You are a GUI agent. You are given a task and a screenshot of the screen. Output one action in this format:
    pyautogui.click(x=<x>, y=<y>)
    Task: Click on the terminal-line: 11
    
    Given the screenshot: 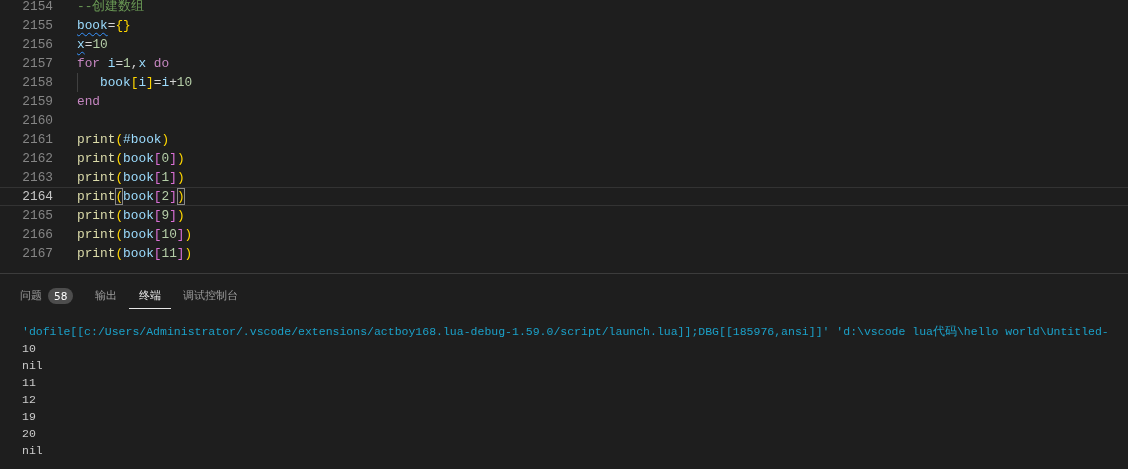 What is the action you would take?
    pyautogui.click(x=29, y=383)
    